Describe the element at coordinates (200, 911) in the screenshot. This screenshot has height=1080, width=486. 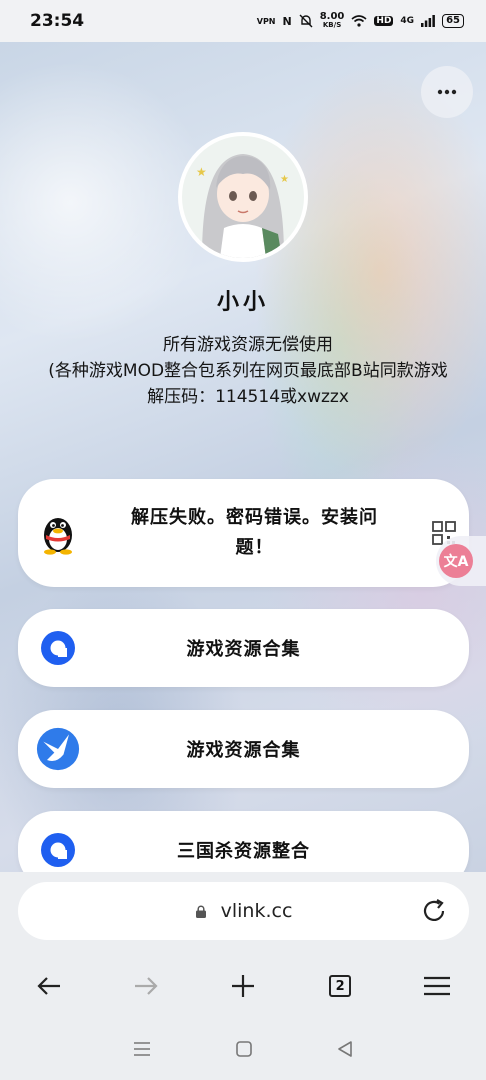
I see `lock-icon` at that location.